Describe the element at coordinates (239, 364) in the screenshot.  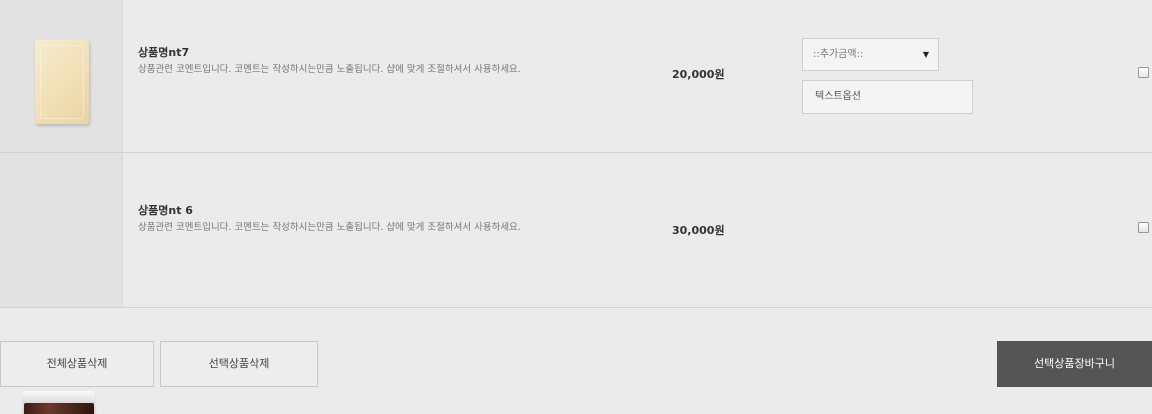
I see `delete-selected-button: 선택상품삭제` at that location.